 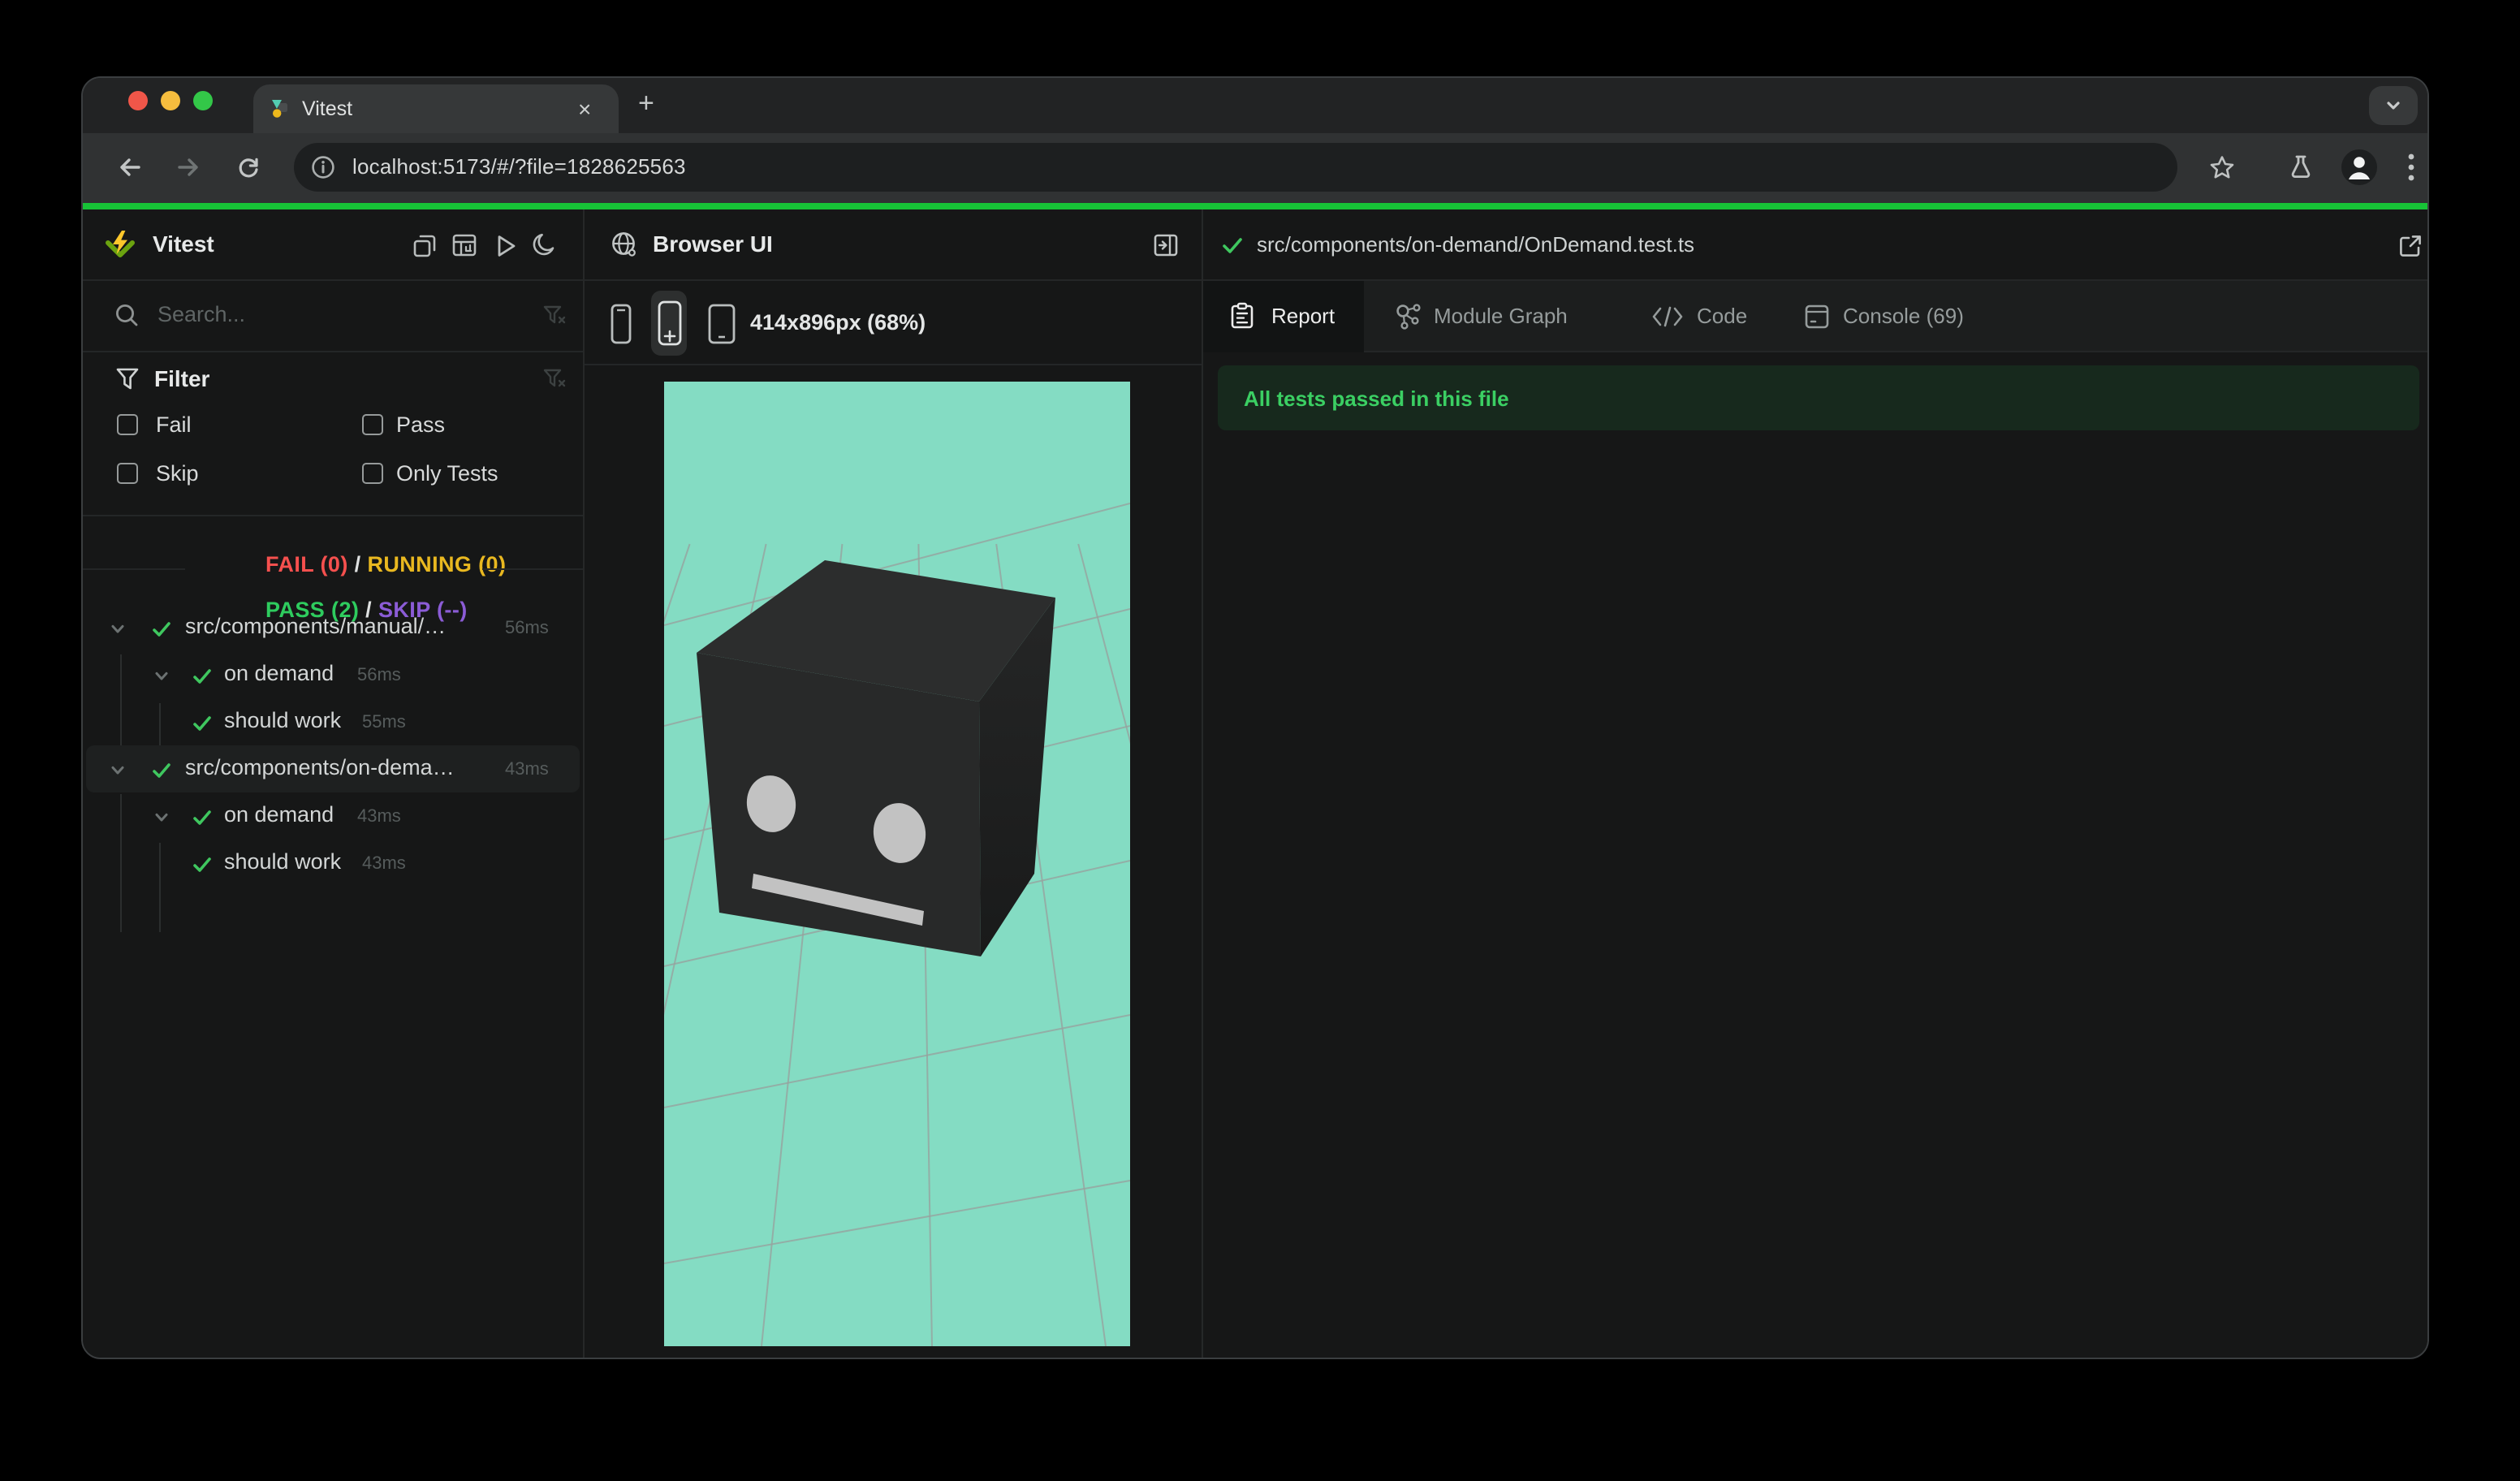 I want to click on sidebar-title: Vitest, so click(x=183, y=244).